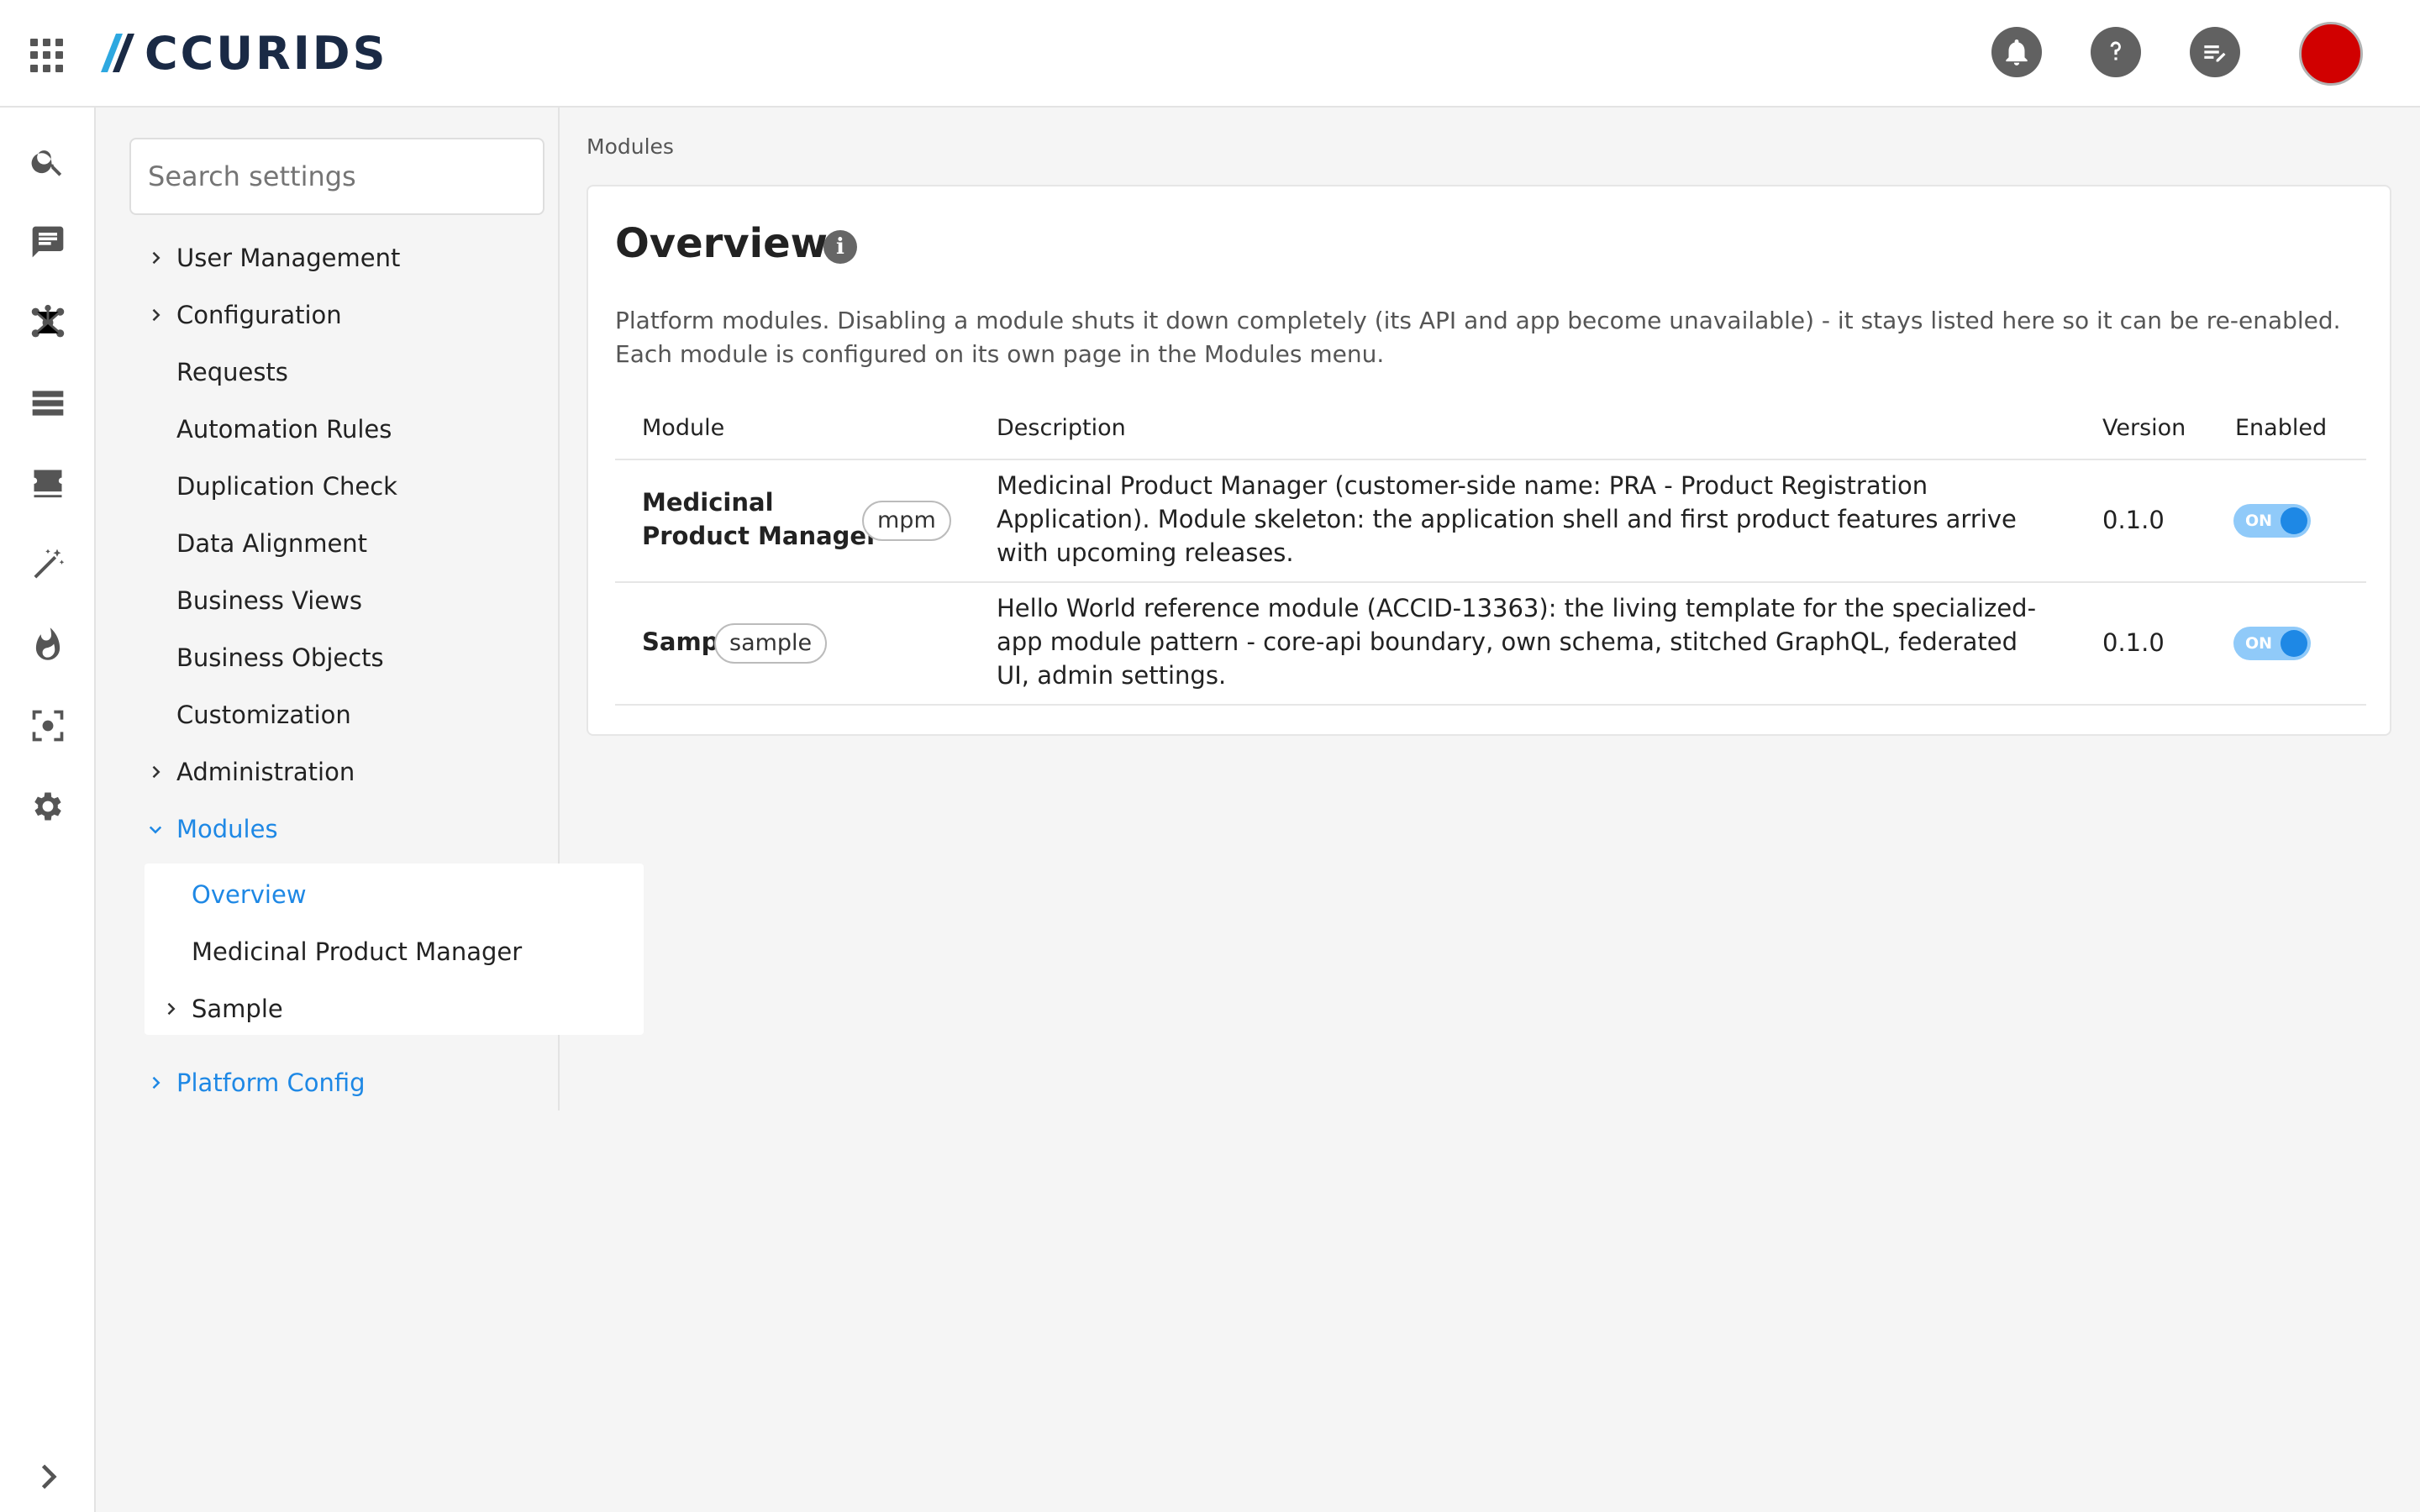 The height and width of the screenshot is (1512, 2420). What do you see at coordinates (2281, 428) in the screenshot?
I see `column-header-enabled: Enabled` at bounding box center [2281, 428].